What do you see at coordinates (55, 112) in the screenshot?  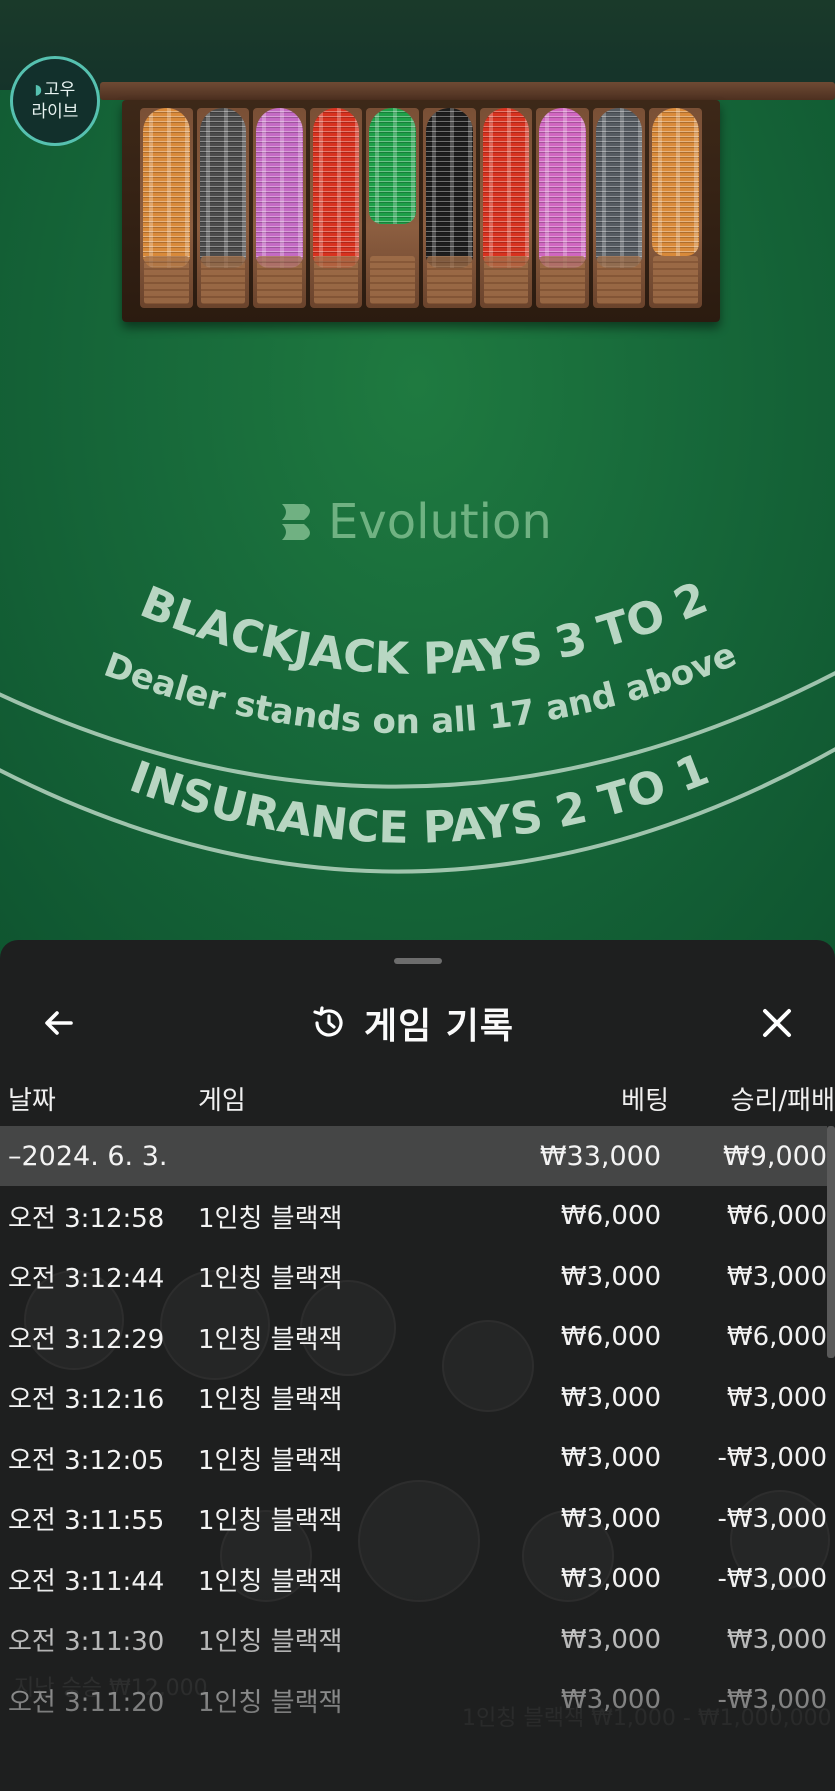 I see `brand-badge-line2: 라이브` at bounding box center [55, 112].